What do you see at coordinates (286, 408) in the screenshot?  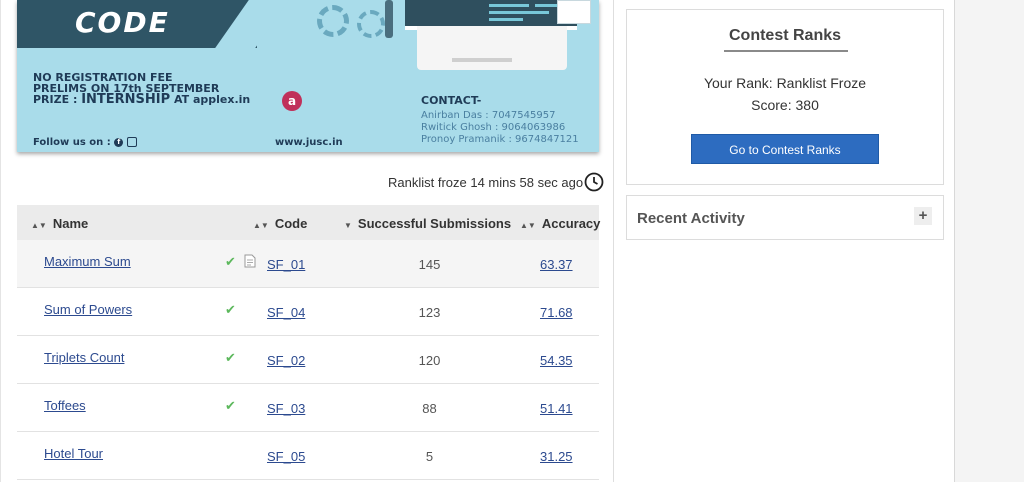 I see `problem-code-link: SF_03` at bounding box center [286, 408].